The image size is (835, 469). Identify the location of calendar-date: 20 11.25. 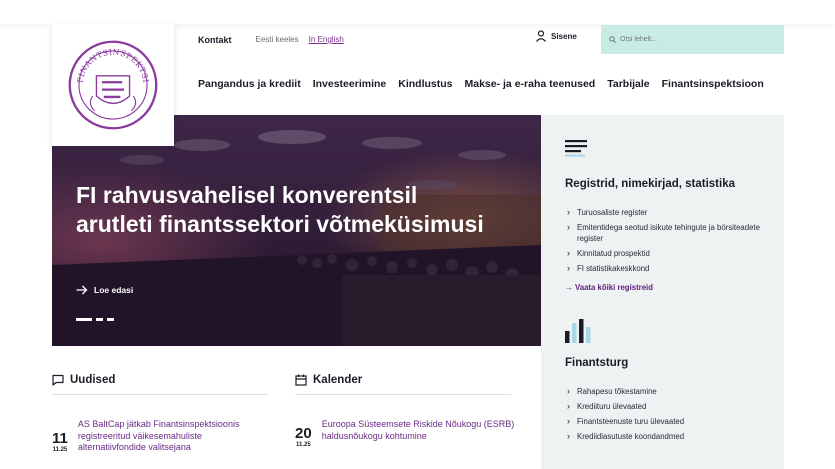
(303, 437).